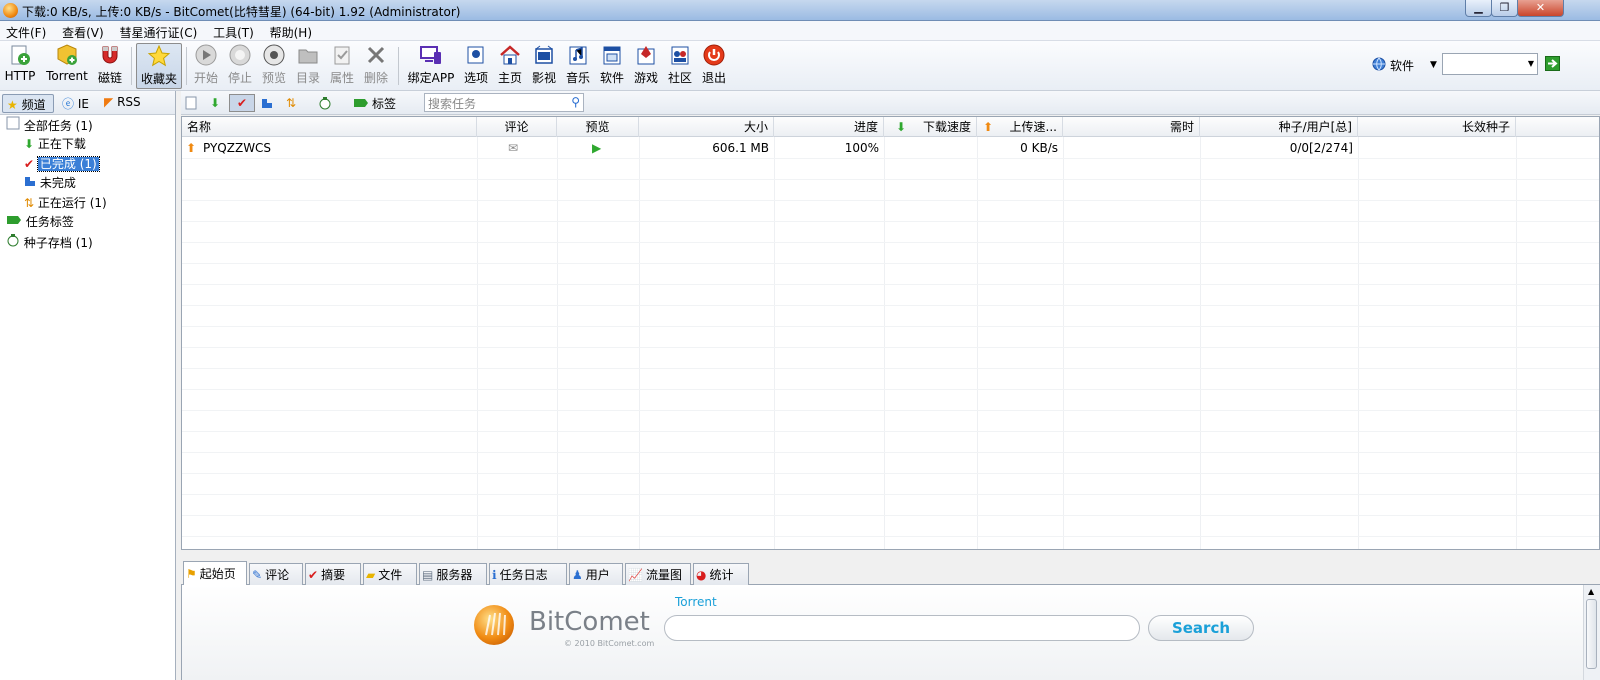 This screenshot has height=680, width=1600. I want to click on tree-incomplete: 未完成, so click(50, 183).